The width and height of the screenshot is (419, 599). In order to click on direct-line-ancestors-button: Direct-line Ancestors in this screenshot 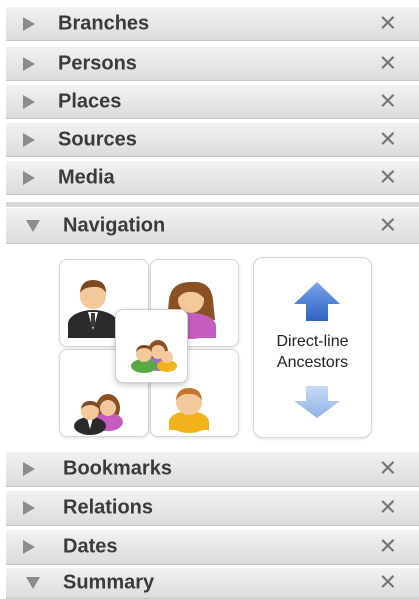, I will do `click(312, 347)`.